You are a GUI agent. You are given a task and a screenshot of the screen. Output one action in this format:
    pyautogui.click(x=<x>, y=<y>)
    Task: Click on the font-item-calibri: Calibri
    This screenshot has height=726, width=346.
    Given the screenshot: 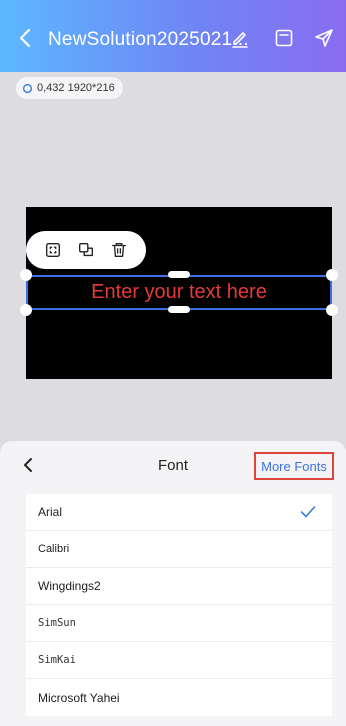 What is the action you would take?
    pyautogui.click(x=179, y=549)
    